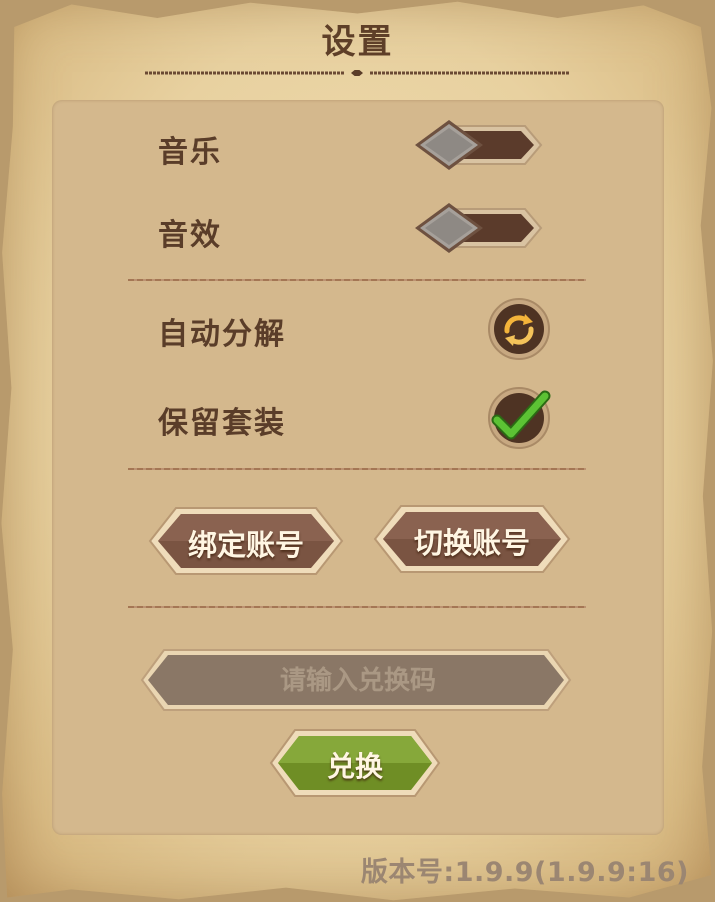 The width and height of the screenshot is (715, 902). I want to click on dialog-title: 设置, so click(357, 42).